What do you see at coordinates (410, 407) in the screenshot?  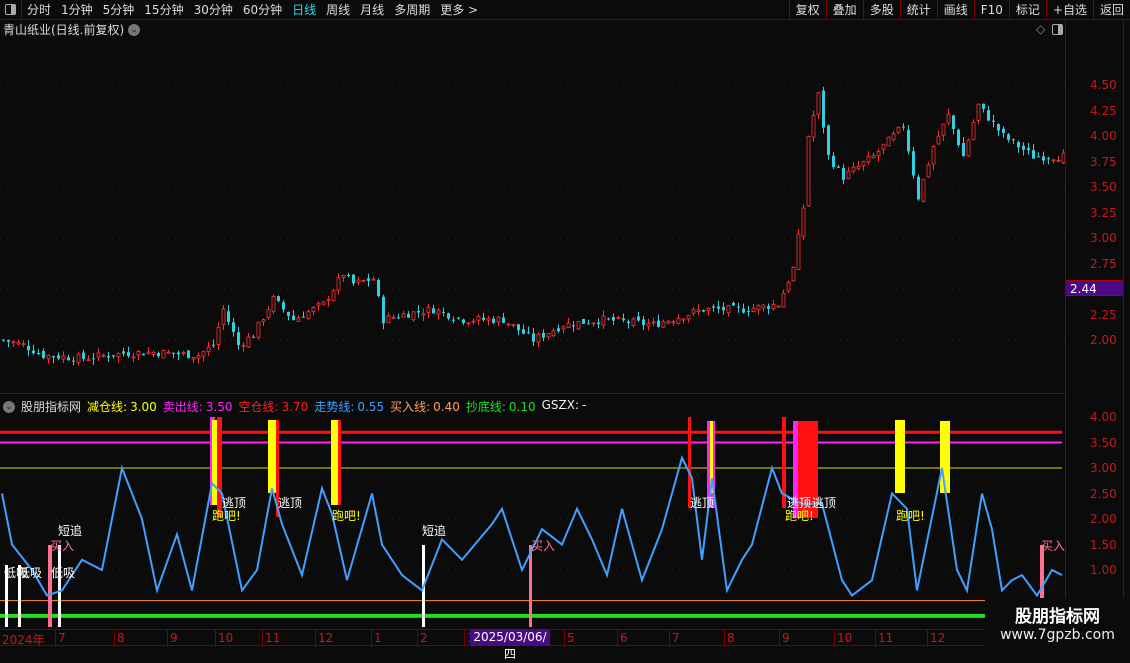 I see `param-label: 买入线:` at bounding box center [410, 407].